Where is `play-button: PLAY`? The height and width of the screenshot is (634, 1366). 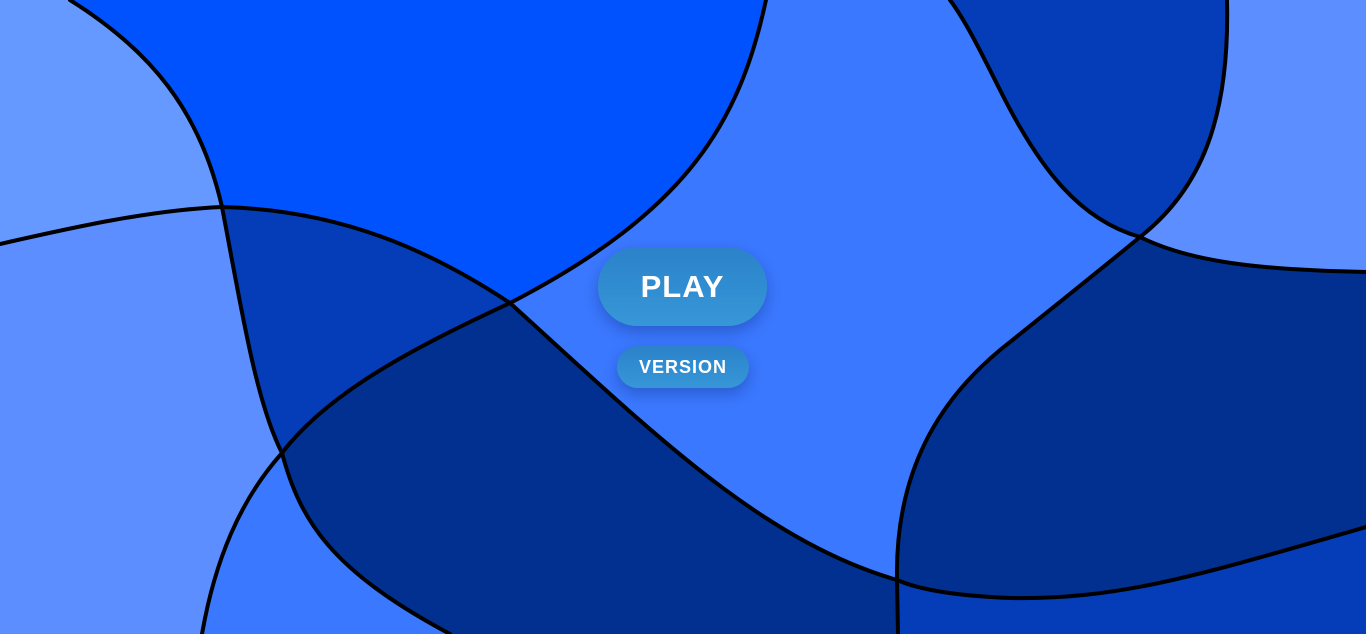
play-button: PLAY is located at coordinates (682, 286).